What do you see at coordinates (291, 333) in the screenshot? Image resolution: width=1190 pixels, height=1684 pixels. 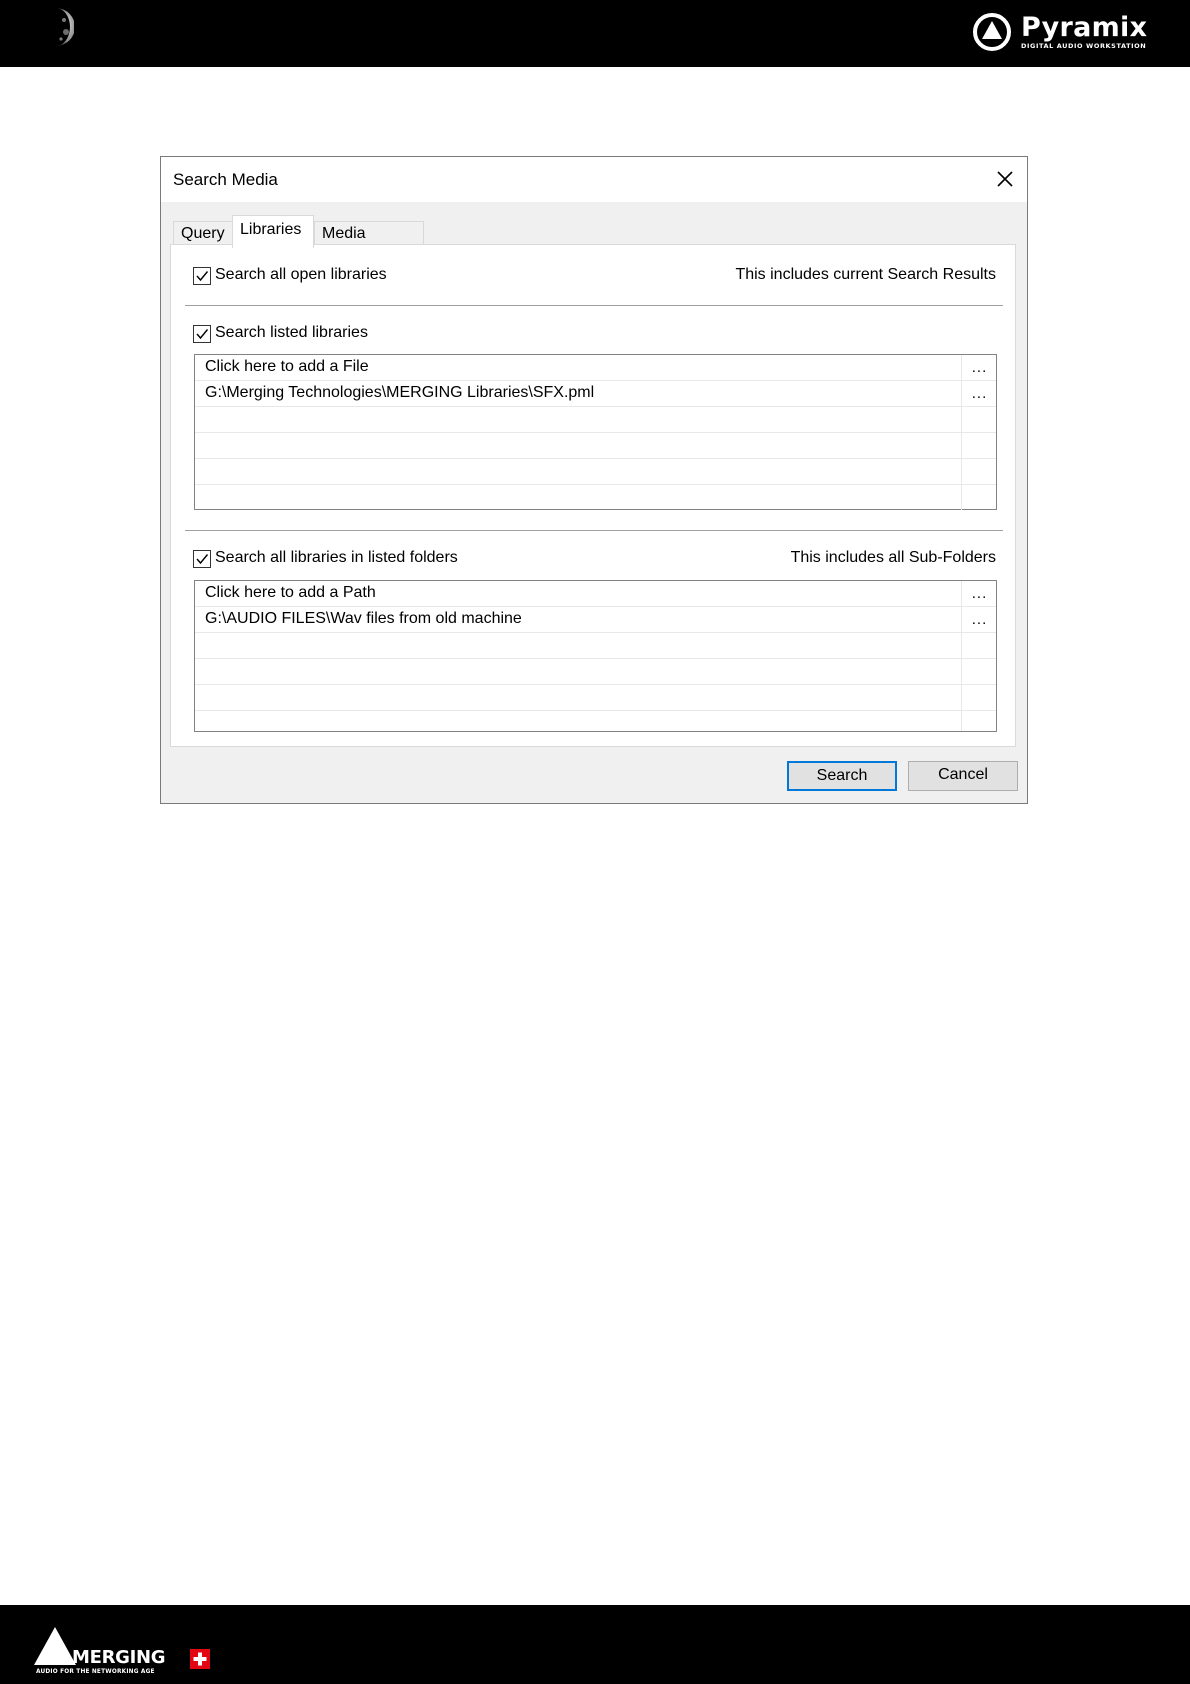 I see `search-listed-libraries-label: Search listed libraries` at bounding box center [291, 333].